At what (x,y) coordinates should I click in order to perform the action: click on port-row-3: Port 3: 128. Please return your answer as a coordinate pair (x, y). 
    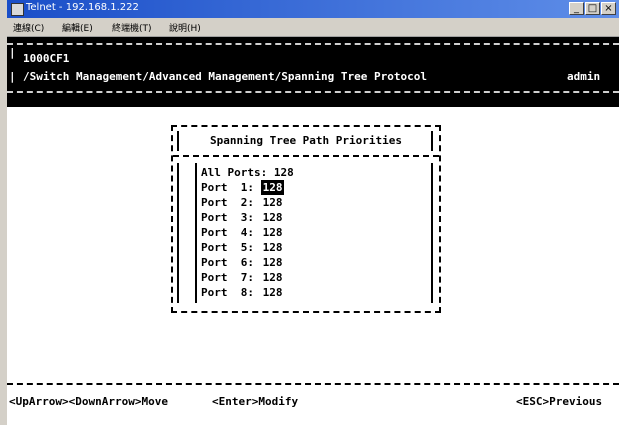
    Looking at the image, I should click on (242, 217).